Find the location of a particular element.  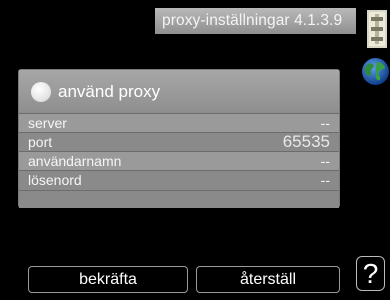

globe-icon is located at coordinates (375, 71).